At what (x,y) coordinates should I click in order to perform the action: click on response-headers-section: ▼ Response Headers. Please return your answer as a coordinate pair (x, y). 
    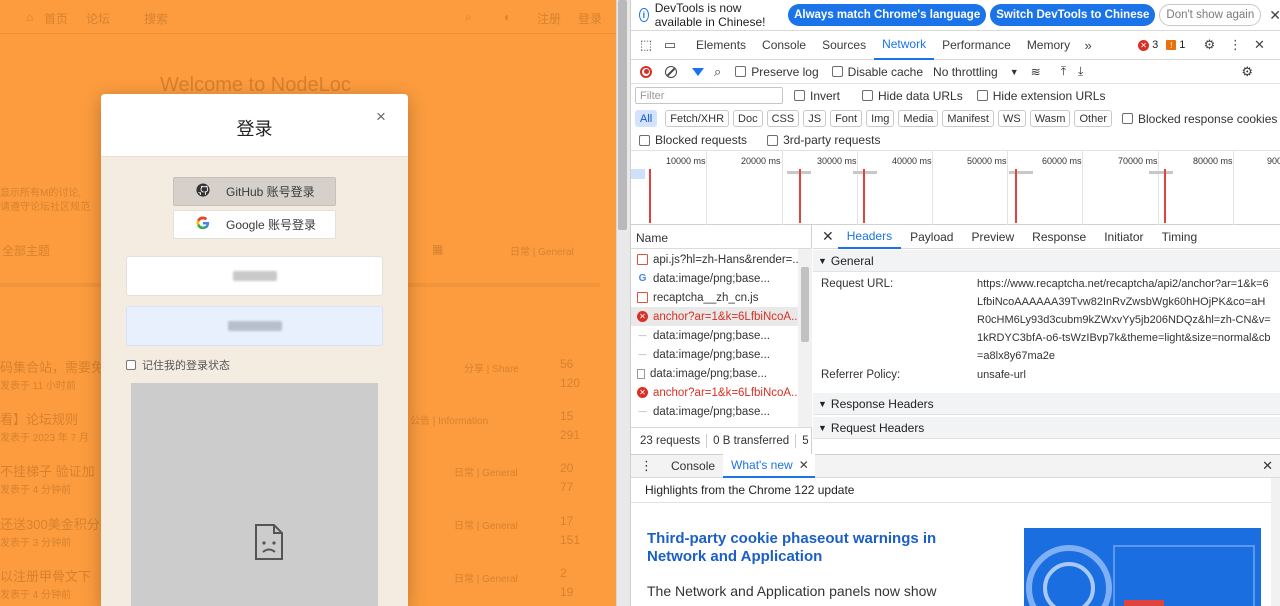
    Looking at the image, I should click on (1046, 404).